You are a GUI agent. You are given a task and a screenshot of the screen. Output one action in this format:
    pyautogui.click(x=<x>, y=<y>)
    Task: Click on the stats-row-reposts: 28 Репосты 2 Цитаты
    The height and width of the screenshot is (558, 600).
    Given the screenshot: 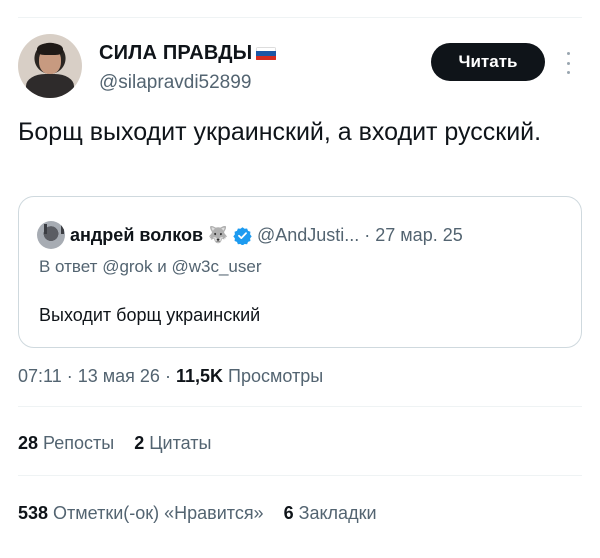 What is the action you would take?
    pyautogui.click(x=114, y=443)
    